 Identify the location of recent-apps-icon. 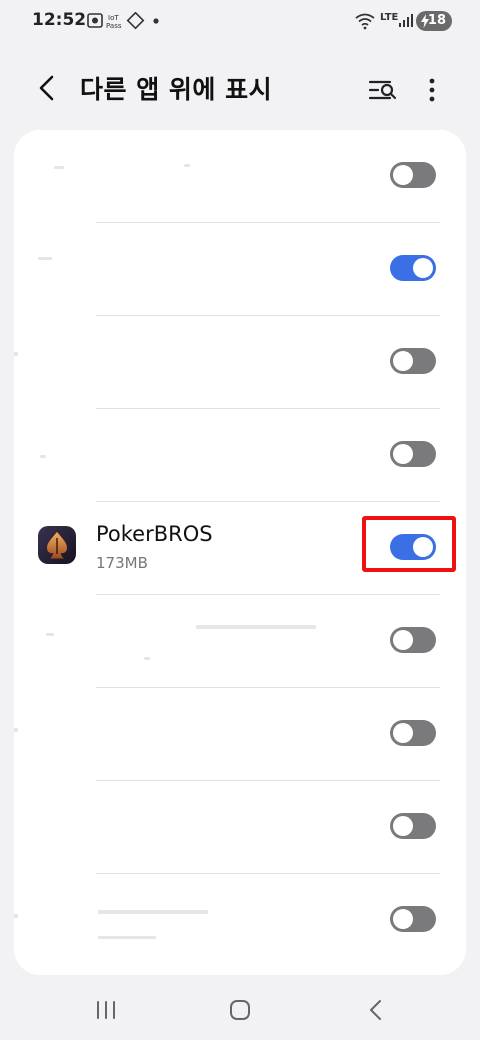
(106, 1010).